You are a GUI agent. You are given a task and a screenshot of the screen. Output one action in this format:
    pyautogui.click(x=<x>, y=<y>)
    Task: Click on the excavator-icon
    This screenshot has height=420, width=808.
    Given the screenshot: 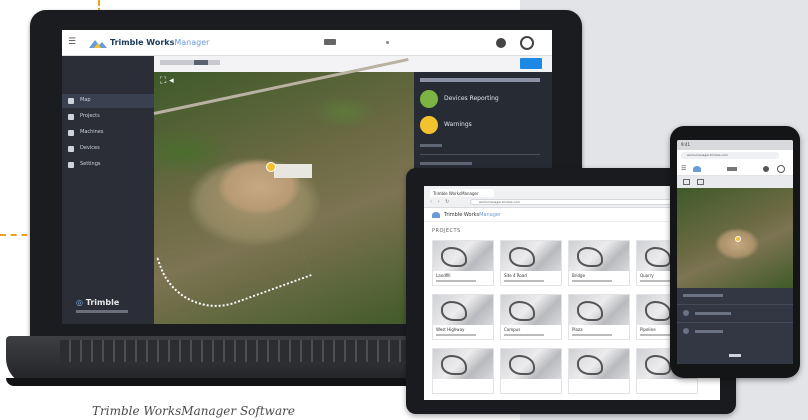 What is the action you would take?
    pyautogui.click(x=71, y=133)
    